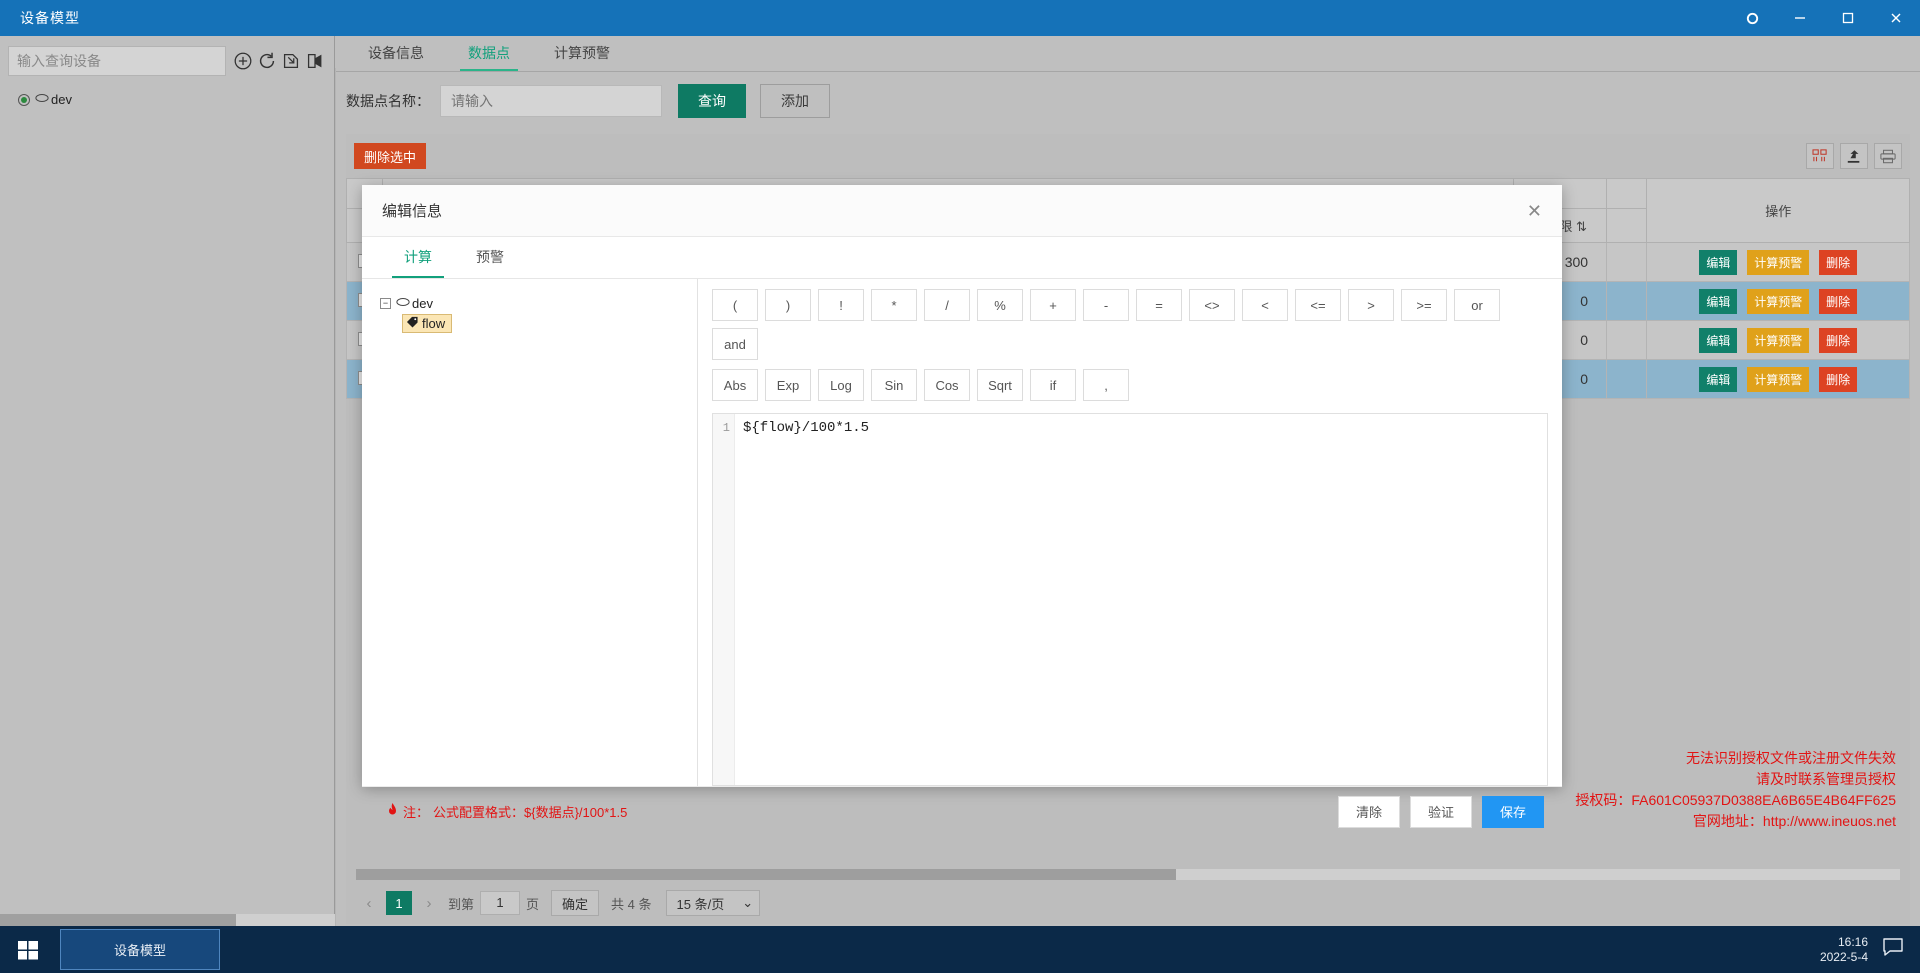 The height and width of the screenshot is (973, 1920). I want to click on op-multiply: *, so click(894, 305).